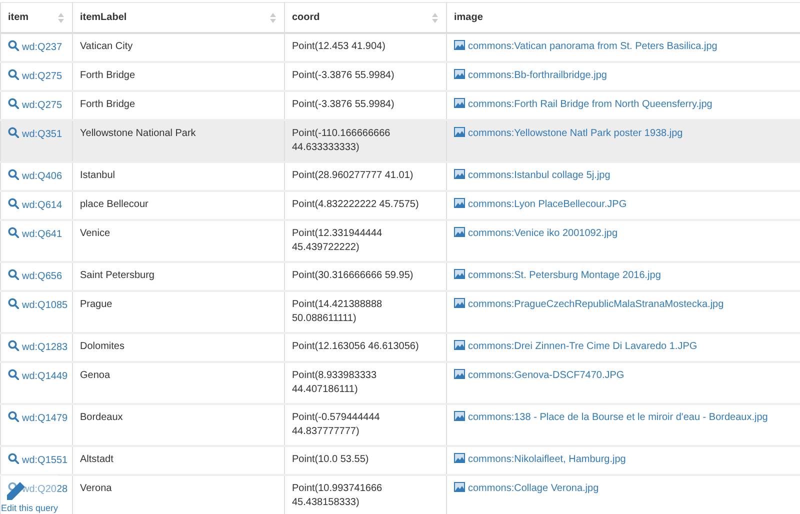  Describe the element at coordinates (341, 140) in the screenshot. I see `table-cell: Point(-110.166666666 44.633333333)` at that location.